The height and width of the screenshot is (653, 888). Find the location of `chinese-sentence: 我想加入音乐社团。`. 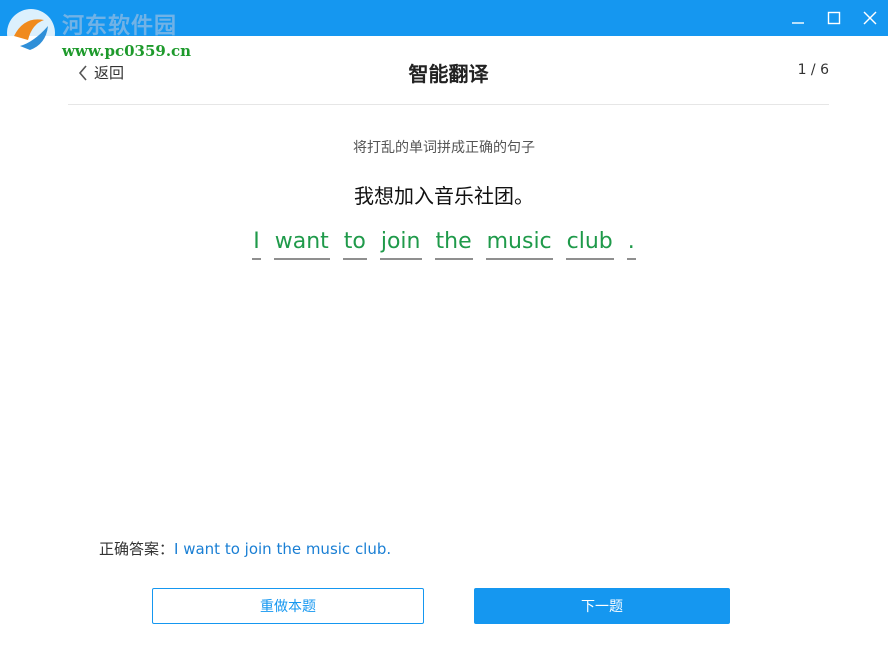

chinese-sentence: 我想加入音乐社团。 is located at coordinates (444, 196).